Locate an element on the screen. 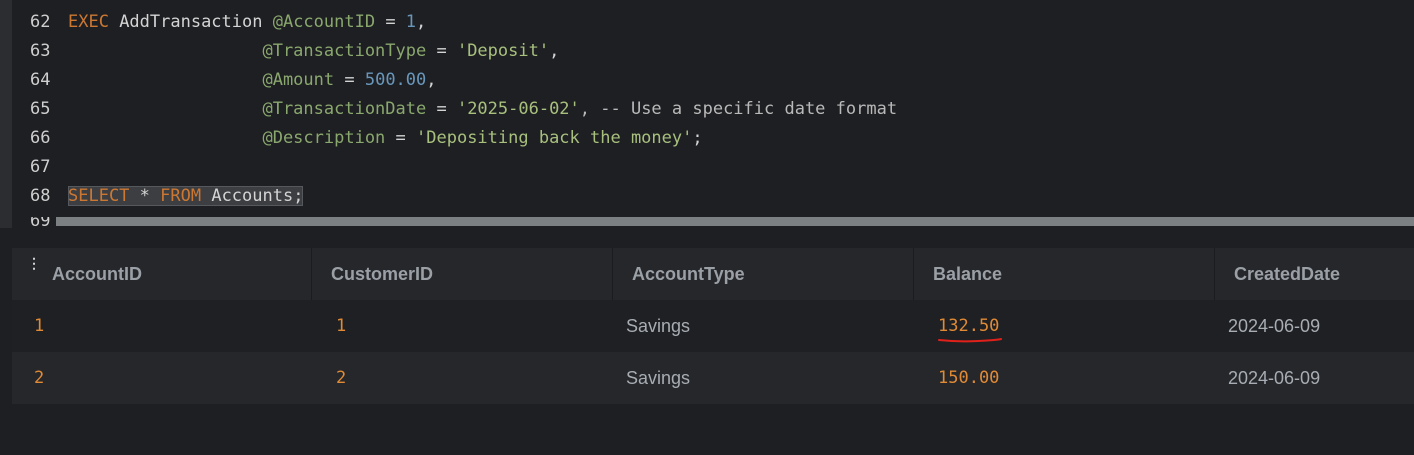  line-number: 66 is located at coordinates (40, 138).